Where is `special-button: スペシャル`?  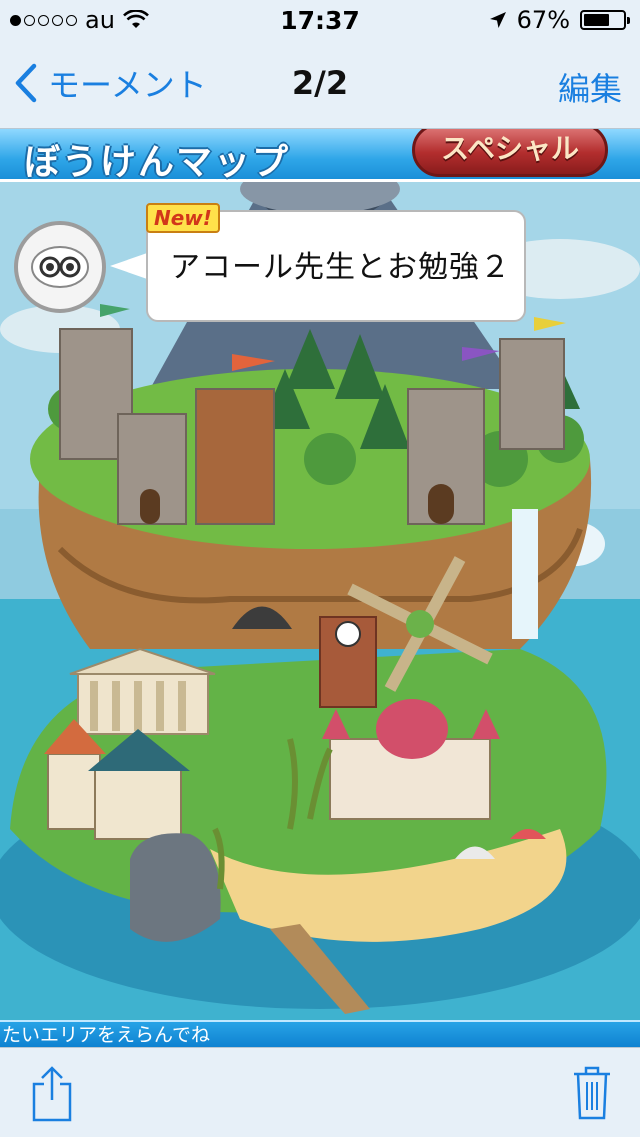 special-button: スペシャル is located at coordinates (510, 153).